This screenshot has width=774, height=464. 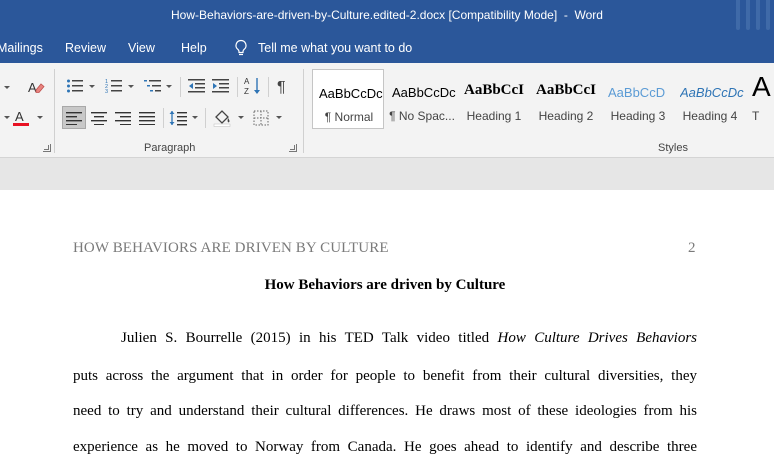 I want to click on align-right-button, so click(x=123, y=118).